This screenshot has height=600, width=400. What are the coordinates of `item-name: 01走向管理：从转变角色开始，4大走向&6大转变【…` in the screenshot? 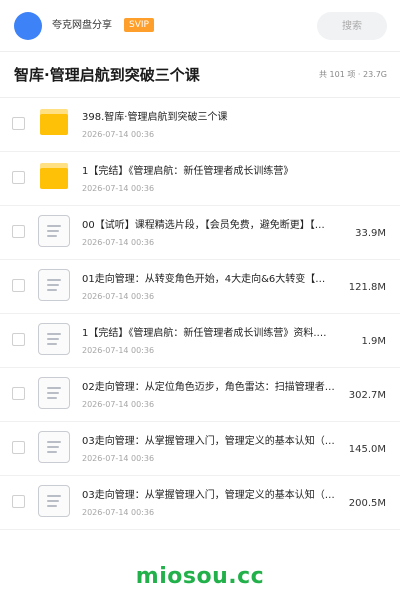 It's located at (204, 279).